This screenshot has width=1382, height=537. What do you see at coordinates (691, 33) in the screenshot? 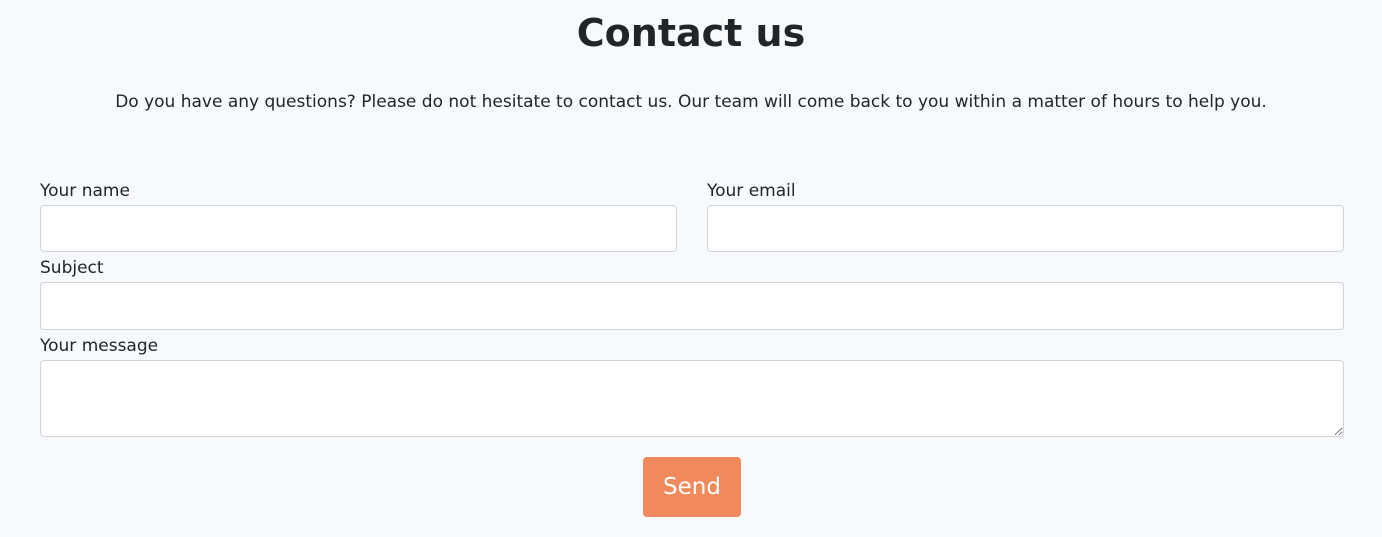
I see `page-title: Contact us` at bounding box center [691, 33].